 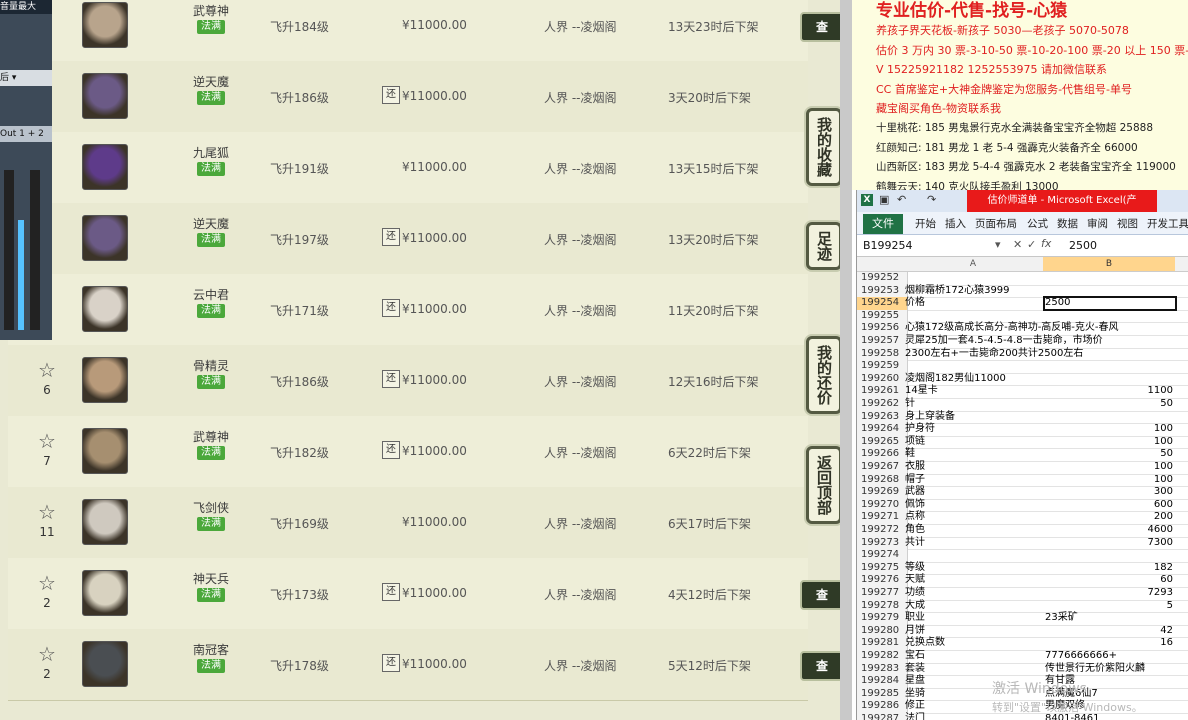 What do you see at coordinates (1108, 391) in the screenshot?
I see `cell-b: 1100` at bounding box center [1108, 391].